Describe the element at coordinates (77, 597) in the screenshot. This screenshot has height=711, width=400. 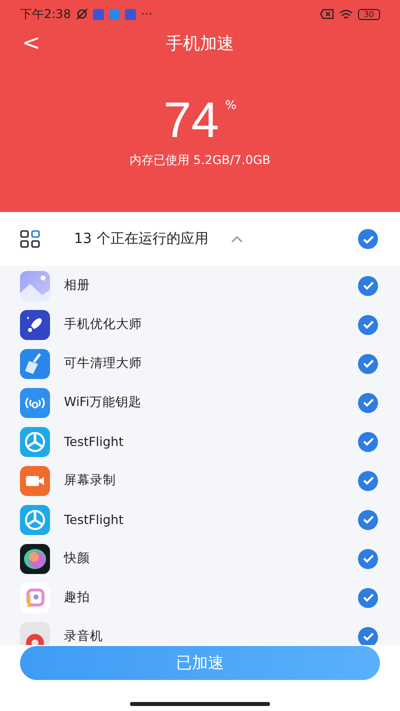
I see `app-name: 趣拍` at that location.